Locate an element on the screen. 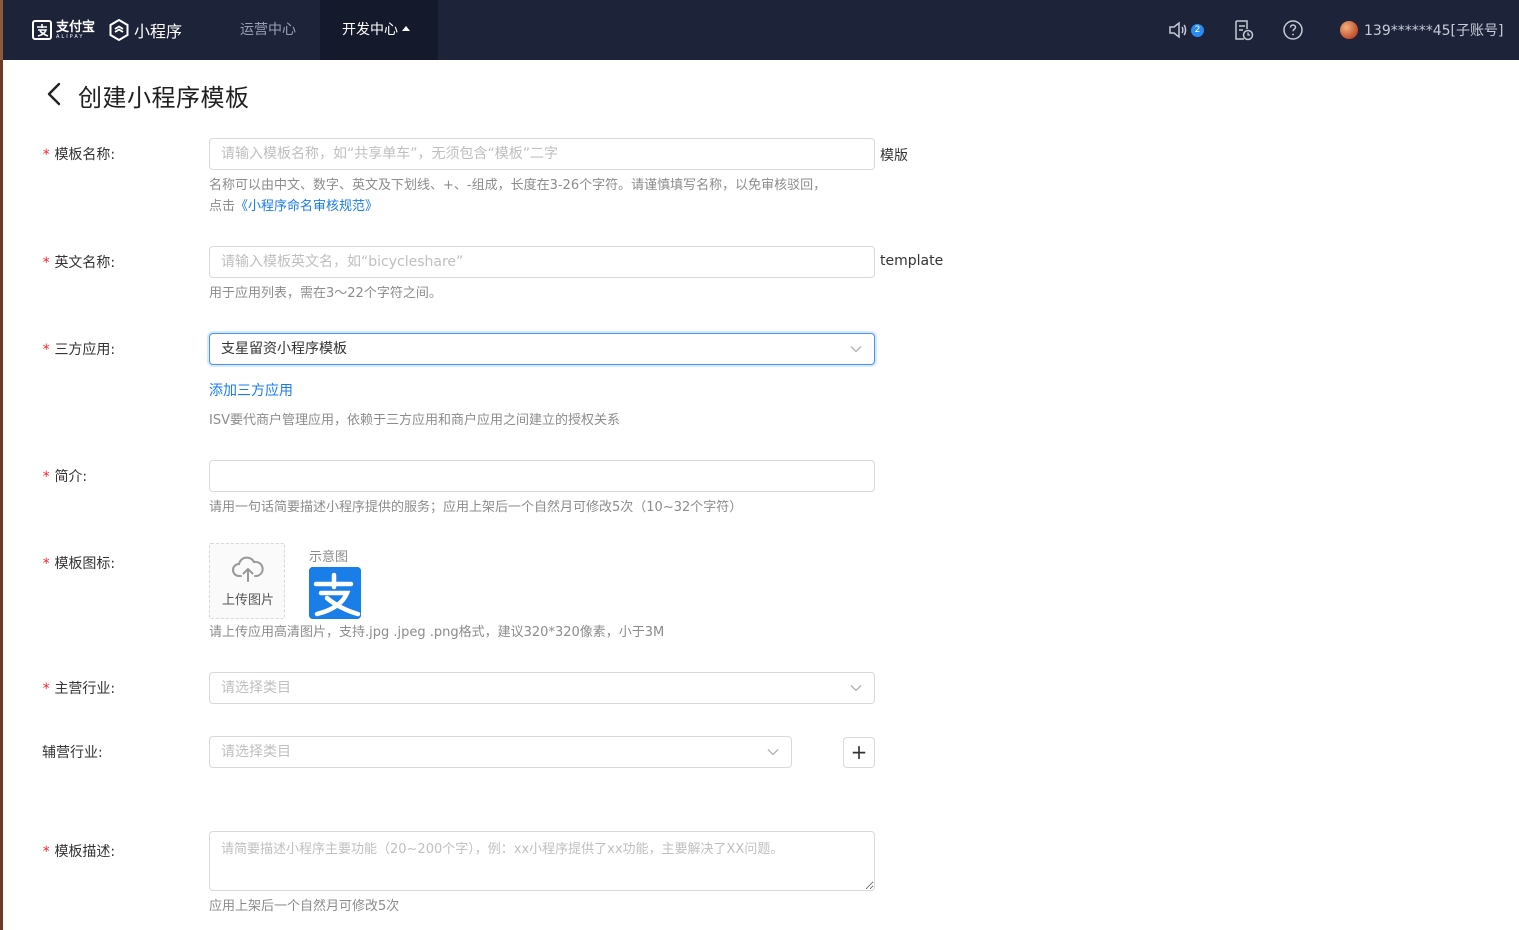 The width and height of the screenshot is (1519, 930). third-party-app-label: * 三方应用: is located at coordinates (78, 349).